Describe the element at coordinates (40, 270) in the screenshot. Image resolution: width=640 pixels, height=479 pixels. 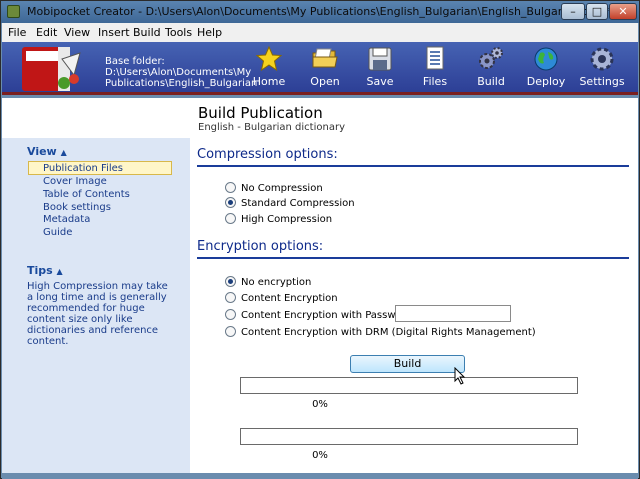
I see `sidebar-tips-title-text: Tips` at that location.